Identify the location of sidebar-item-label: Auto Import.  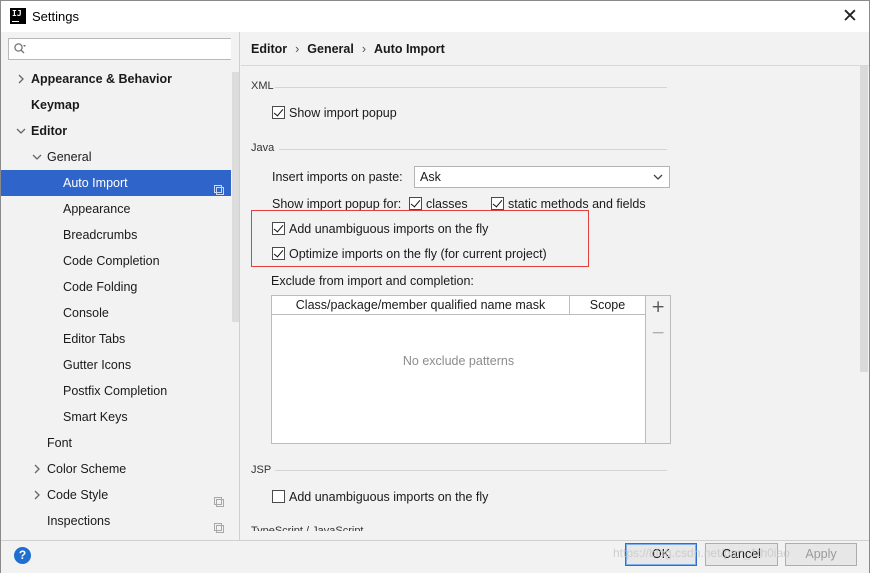
(95, 183).